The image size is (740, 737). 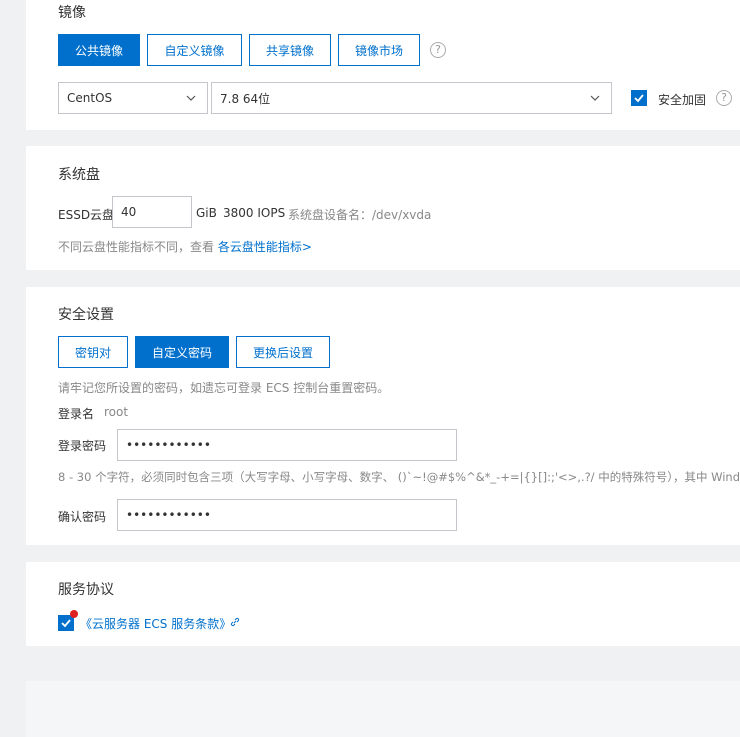 What do you see at coordinates (254, 213) in the screenshot?
I see `disk-iops: 3800 IOPS` at bounding box center [254, 213].